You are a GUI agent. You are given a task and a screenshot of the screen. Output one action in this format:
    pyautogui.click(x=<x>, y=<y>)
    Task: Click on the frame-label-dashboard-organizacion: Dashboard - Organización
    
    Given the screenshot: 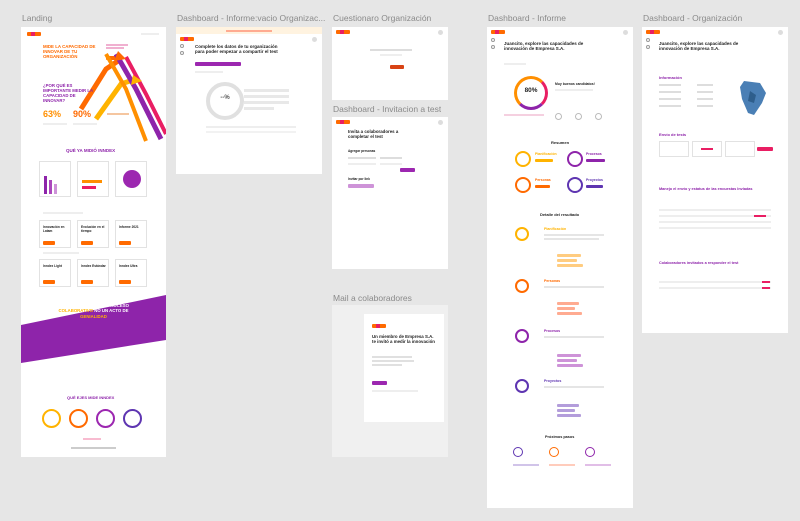 What is the action you would take?
    pyautogui.click(x=692, y=18)
    